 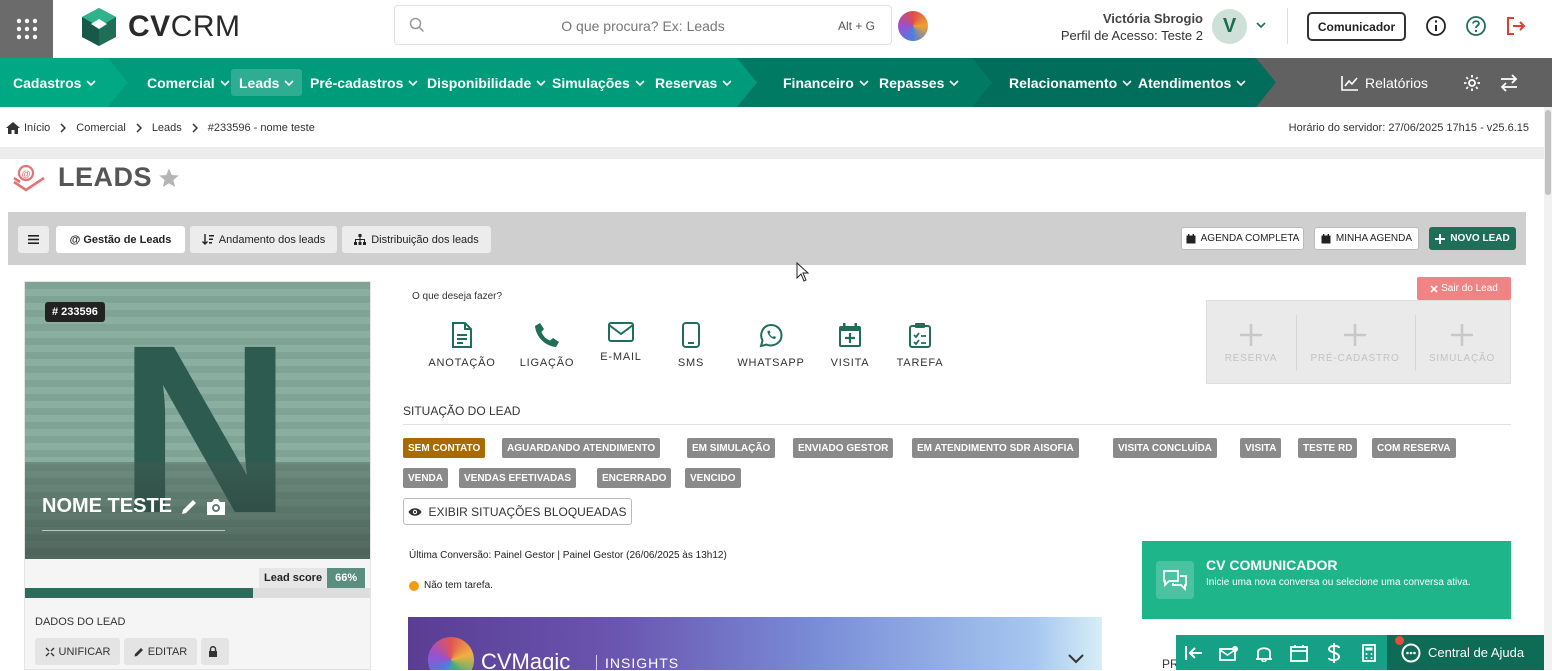 What do you see at coordinates (1356, 26) in the screenshot?
I see `comunicador-button: Comunicador` at bounding box center [1356, 26].